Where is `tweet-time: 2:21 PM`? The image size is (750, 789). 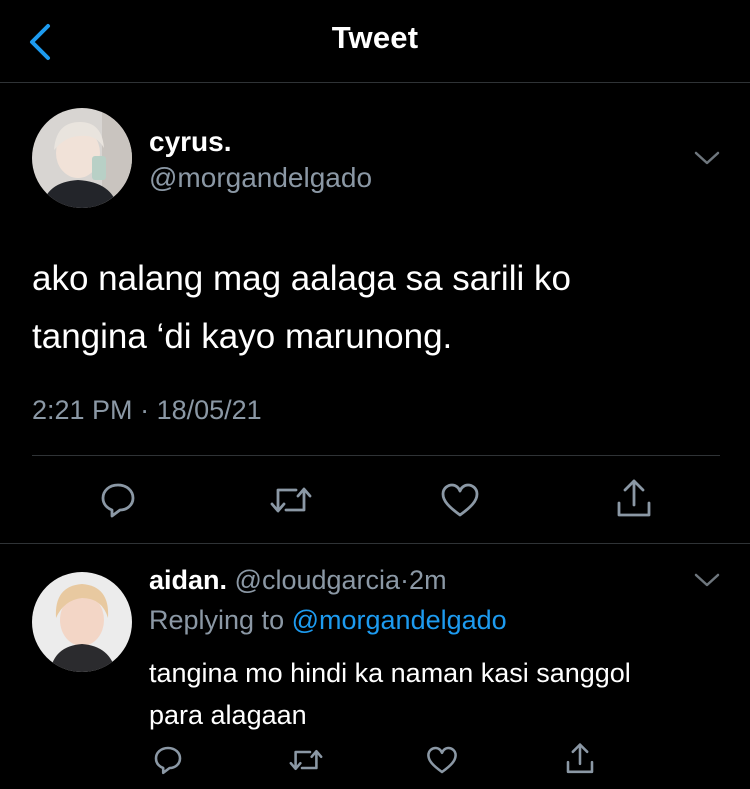 tweet-time: 2:21 PM is located at coordinates (82, 410).